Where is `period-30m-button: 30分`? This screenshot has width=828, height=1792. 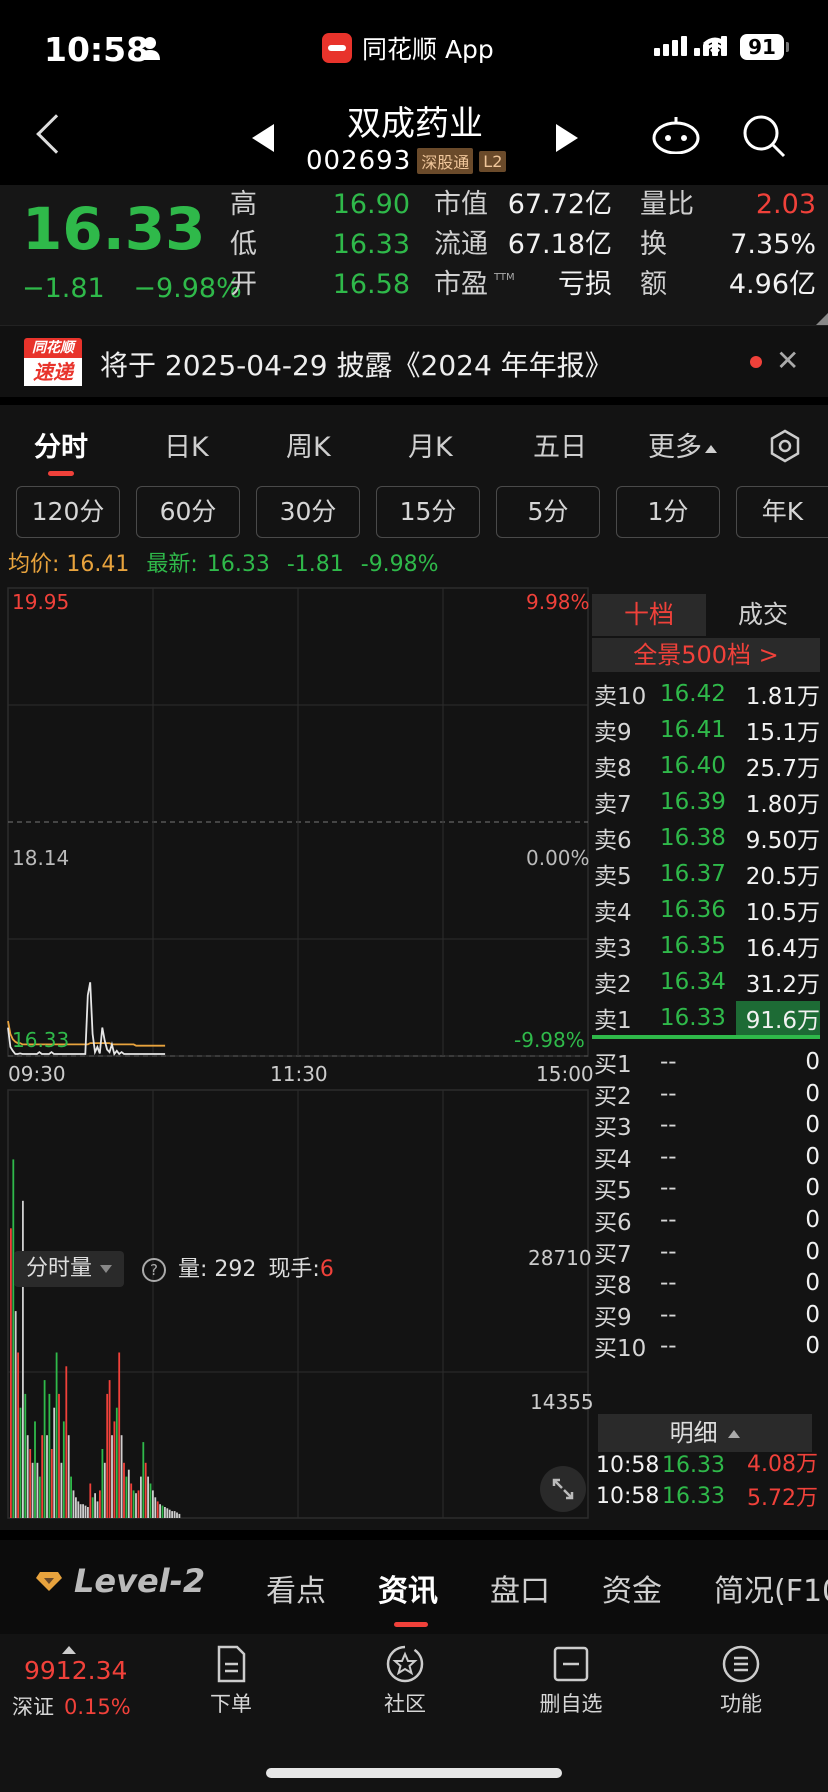
period-30m-button: 30分 is located at coordinates (308, 512).